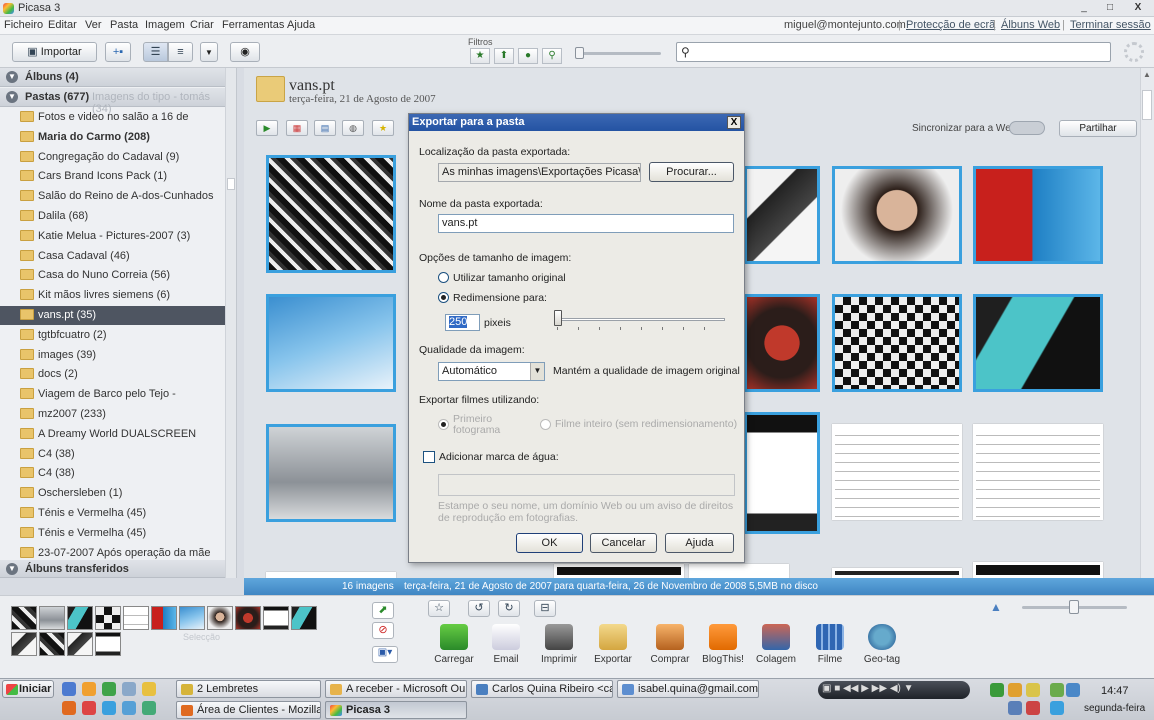 Image resolution: width=1154 pixels, height=720 pixels. What do you see at coordinates (882, 644) in the screenshot?
I see `geotag-action: Geo-tag` at bounding box center [882, 644].